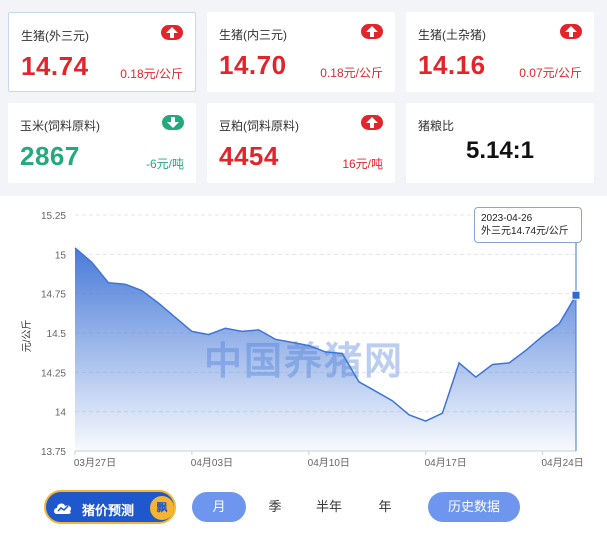  Describe the element at coordinates (61, 255) in the screenshot. I see `y-tick-label: 15` at that location.